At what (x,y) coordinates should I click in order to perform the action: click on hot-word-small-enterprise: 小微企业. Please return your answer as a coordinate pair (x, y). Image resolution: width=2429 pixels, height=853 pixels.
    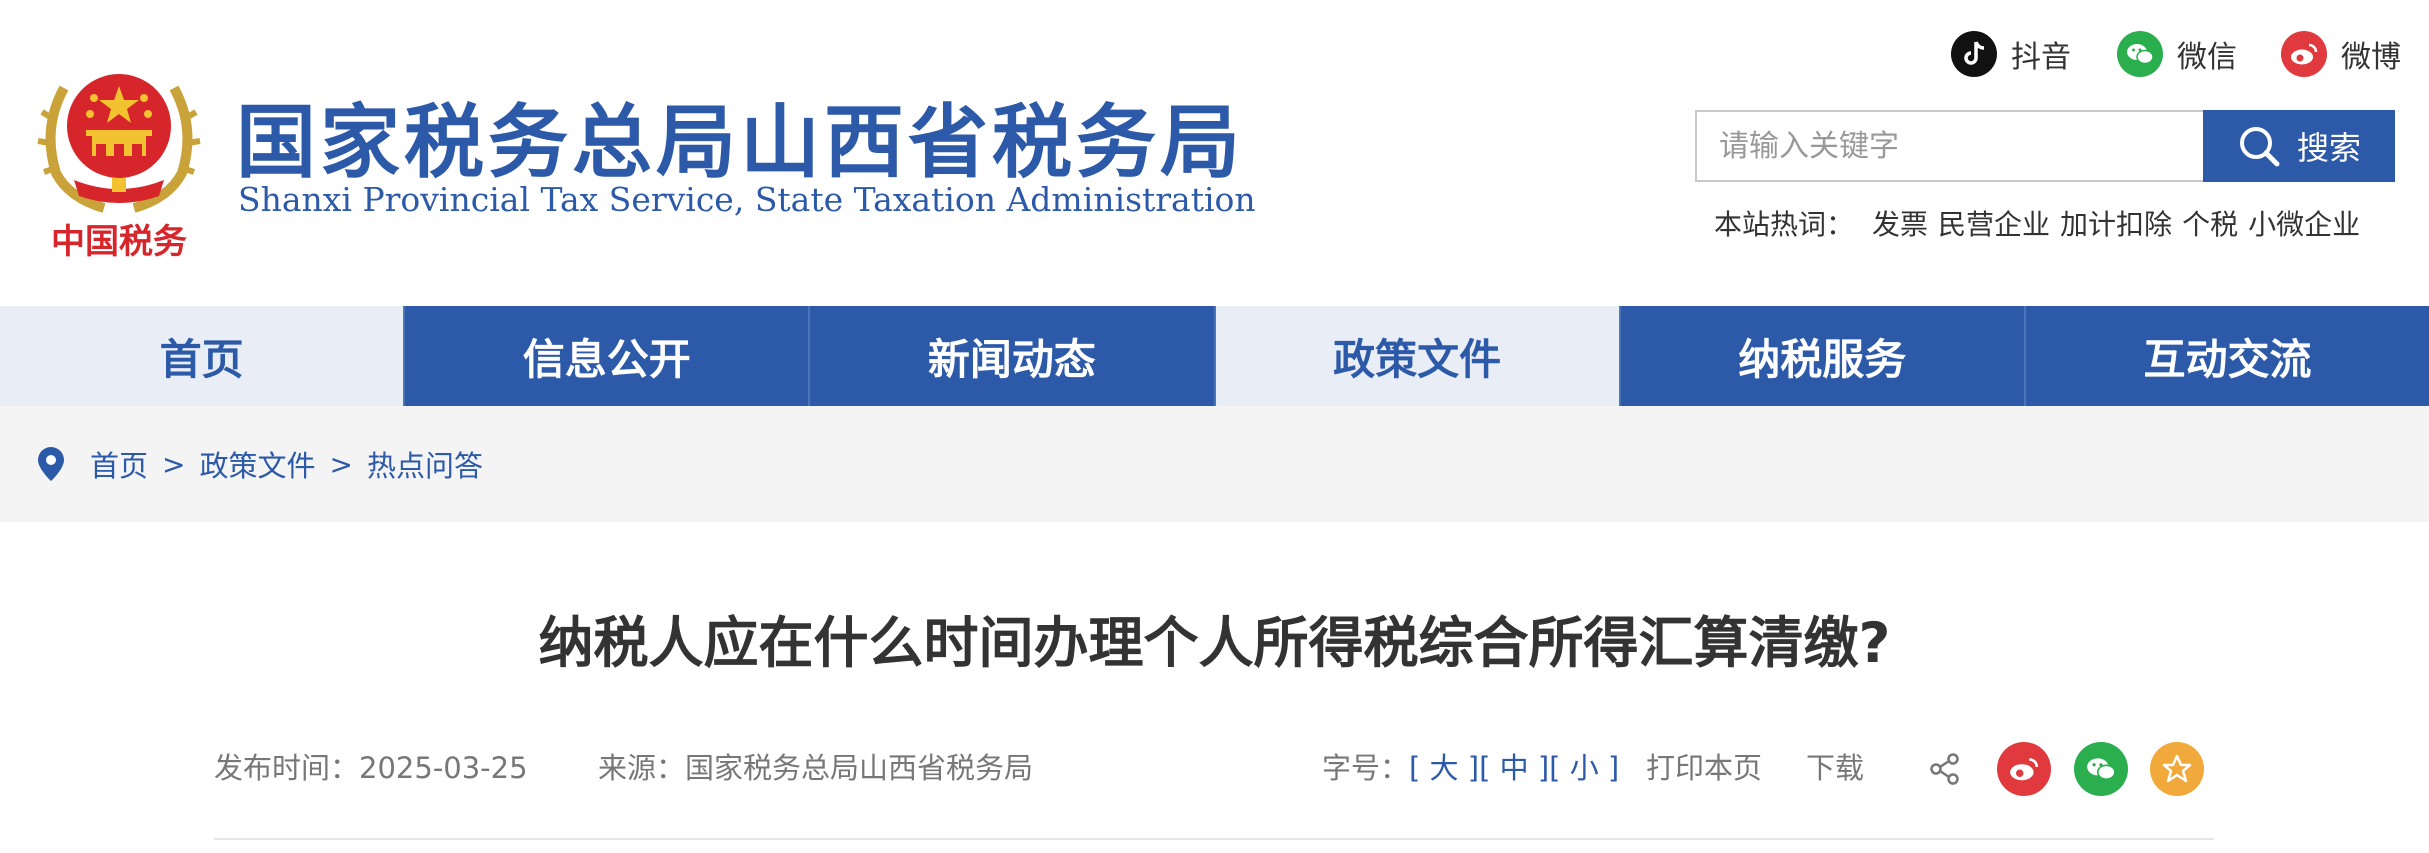
    Looking at the image, I should click on (2304, 223).